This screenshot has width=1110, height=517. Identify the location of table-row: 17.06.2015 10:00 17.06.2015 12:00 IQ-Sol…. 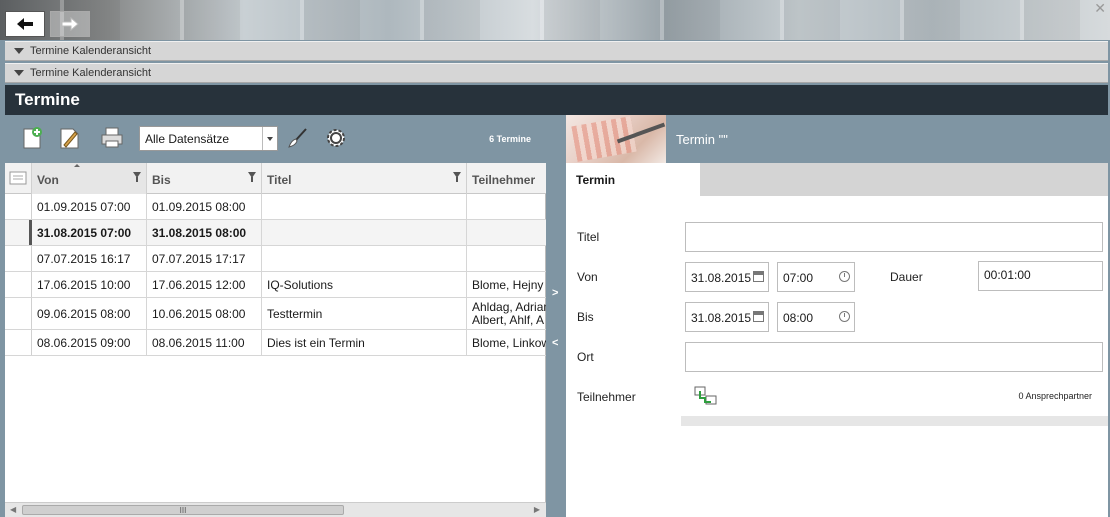
(275, 285).